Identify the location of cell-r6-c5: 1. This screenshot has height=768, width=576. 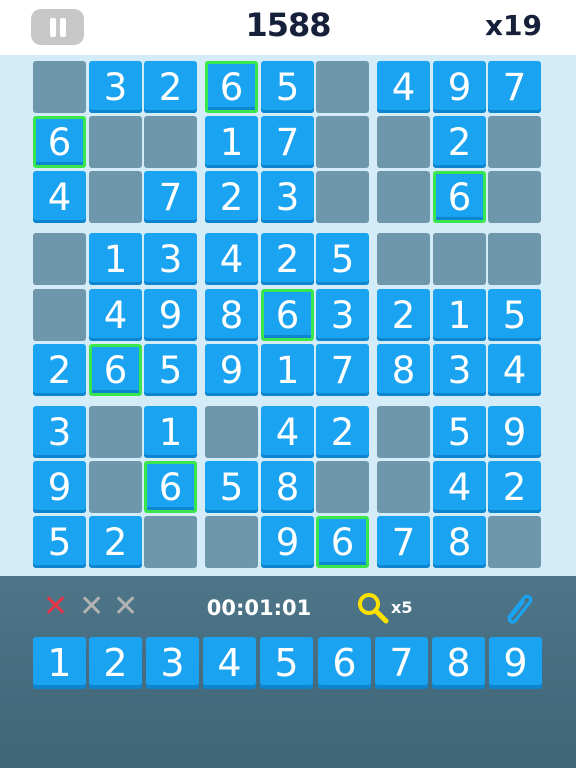
(287, 370).